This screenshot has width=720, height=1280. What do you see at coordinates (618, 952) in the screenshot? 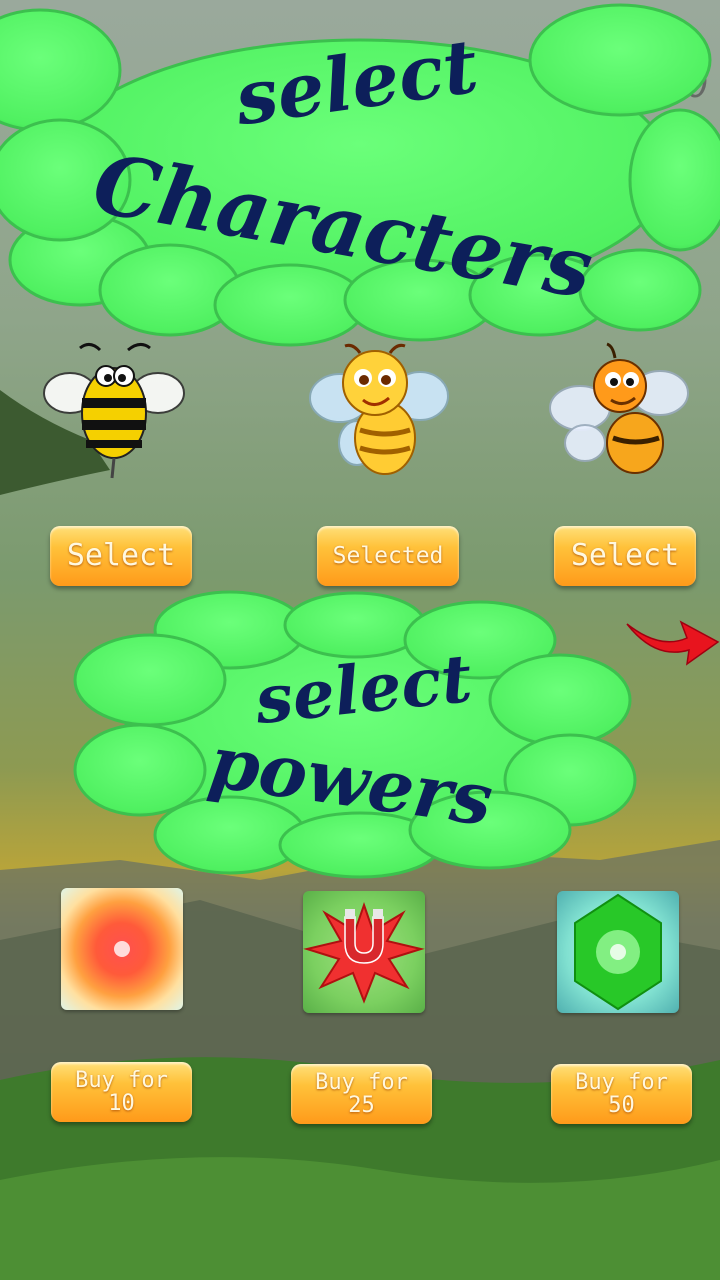
I see `green-gem-icon` at bounding box center [618, 952].